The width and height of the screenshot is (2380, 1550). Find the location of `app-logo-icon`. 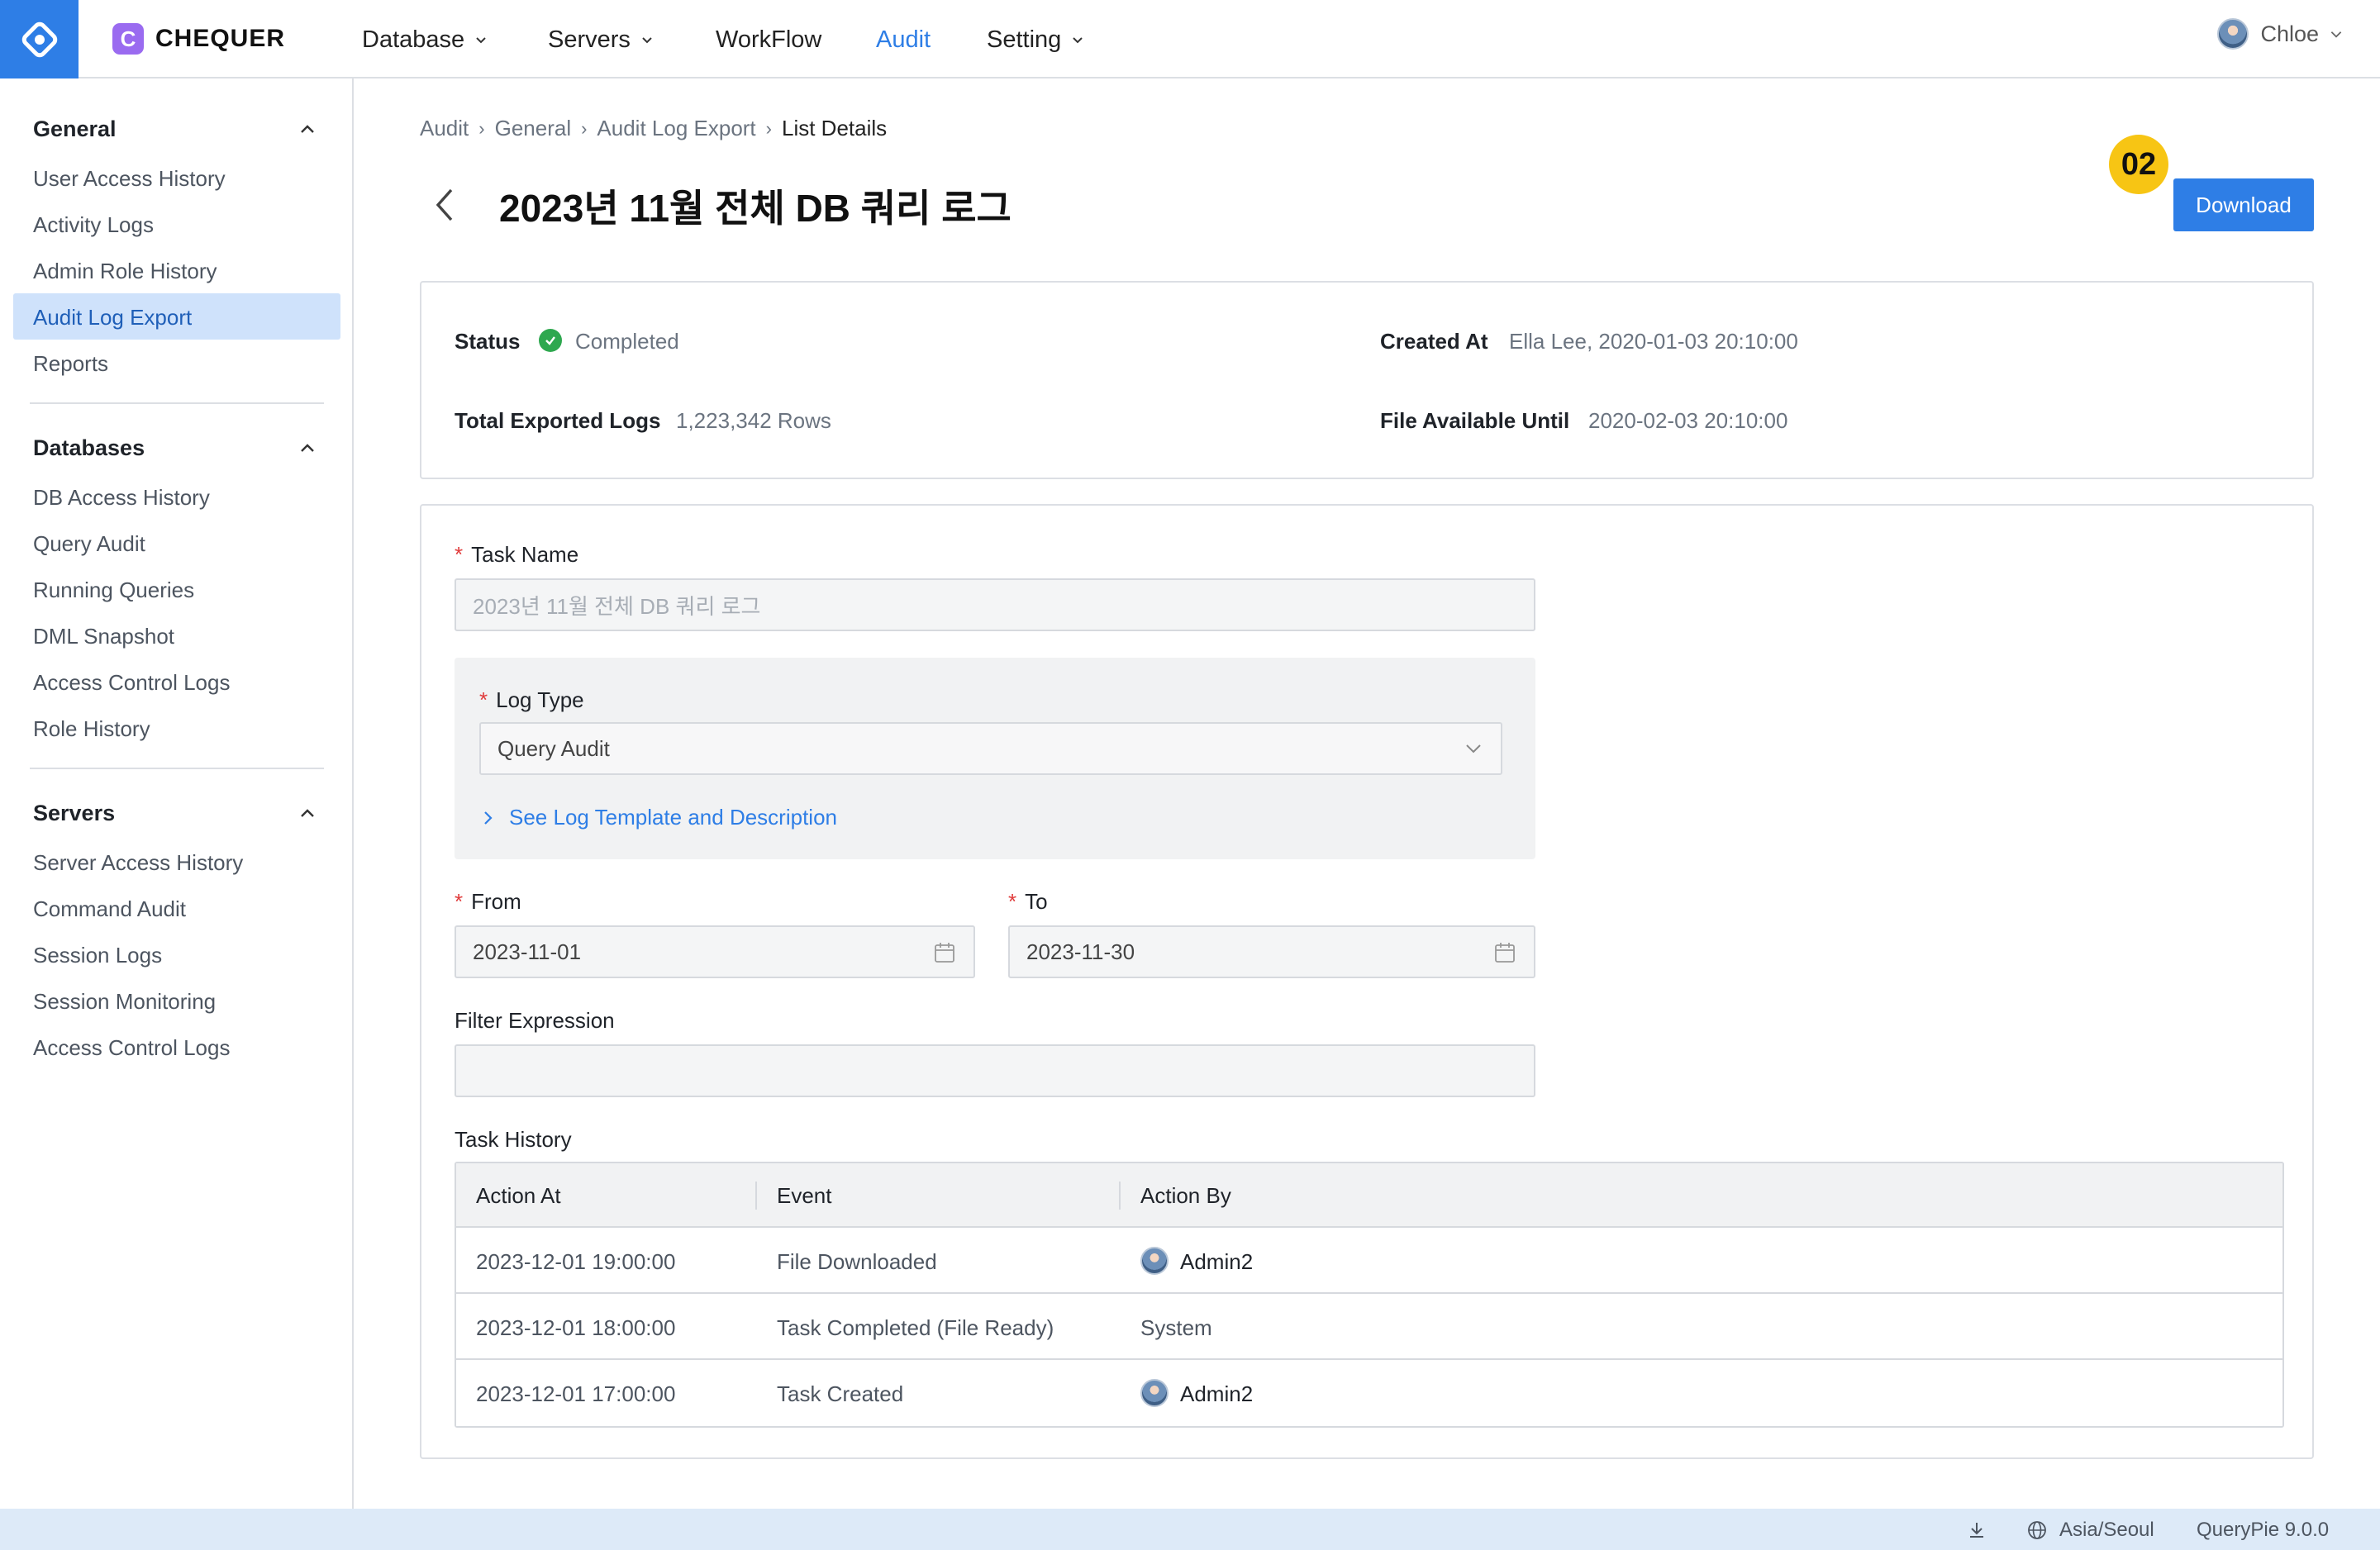

app-logo-icon is located at coordinates (39, 39).